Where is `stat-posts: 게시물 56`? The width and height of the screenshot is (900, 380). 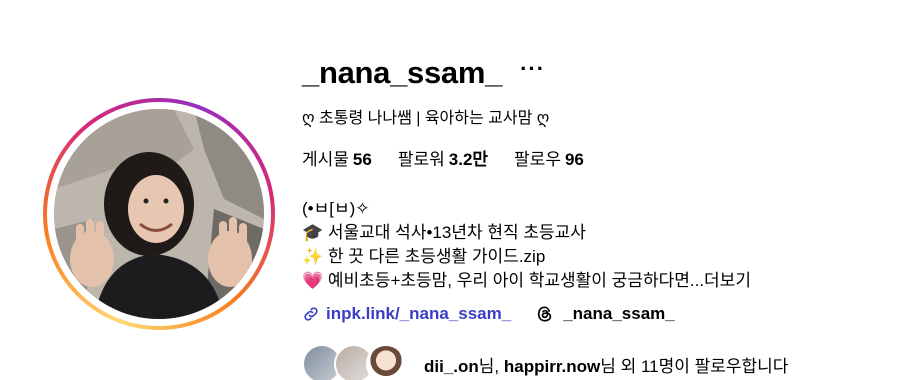 stat-posts: 게시물 56 is located at coordinates (337, 157).